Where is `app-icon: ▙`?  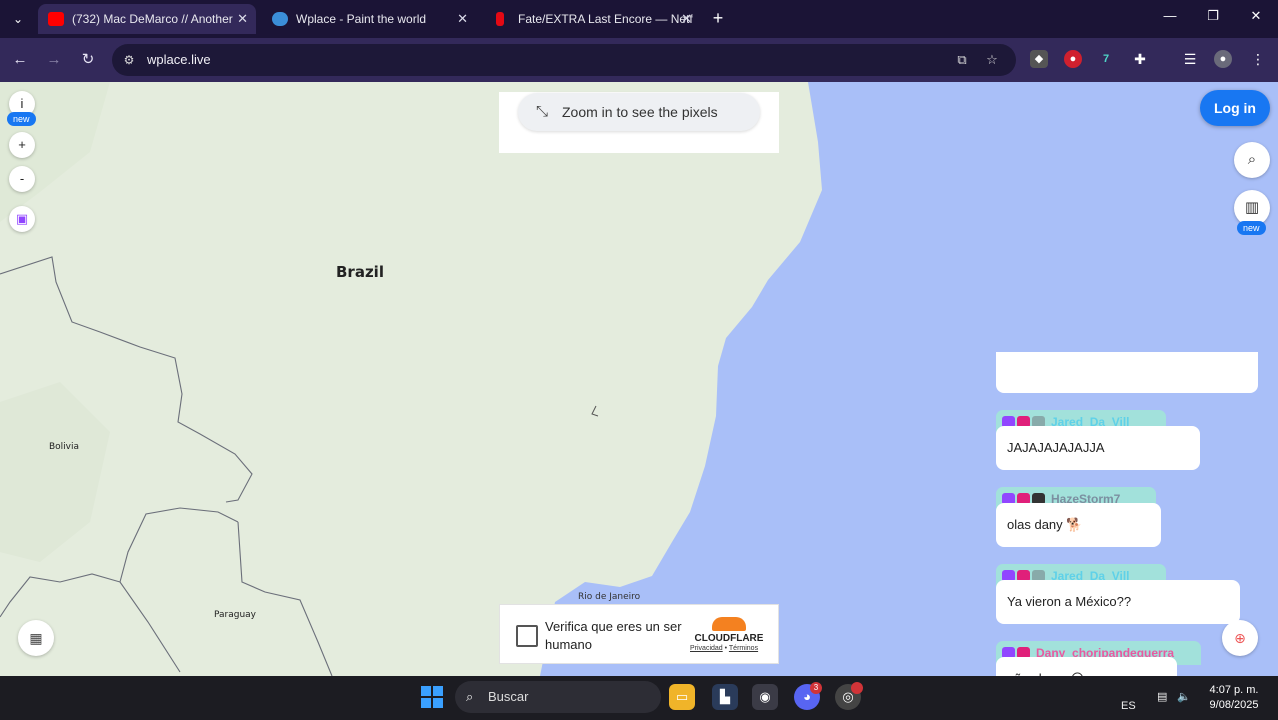 app-icon: ▙ is located at coordinates (725, 697).